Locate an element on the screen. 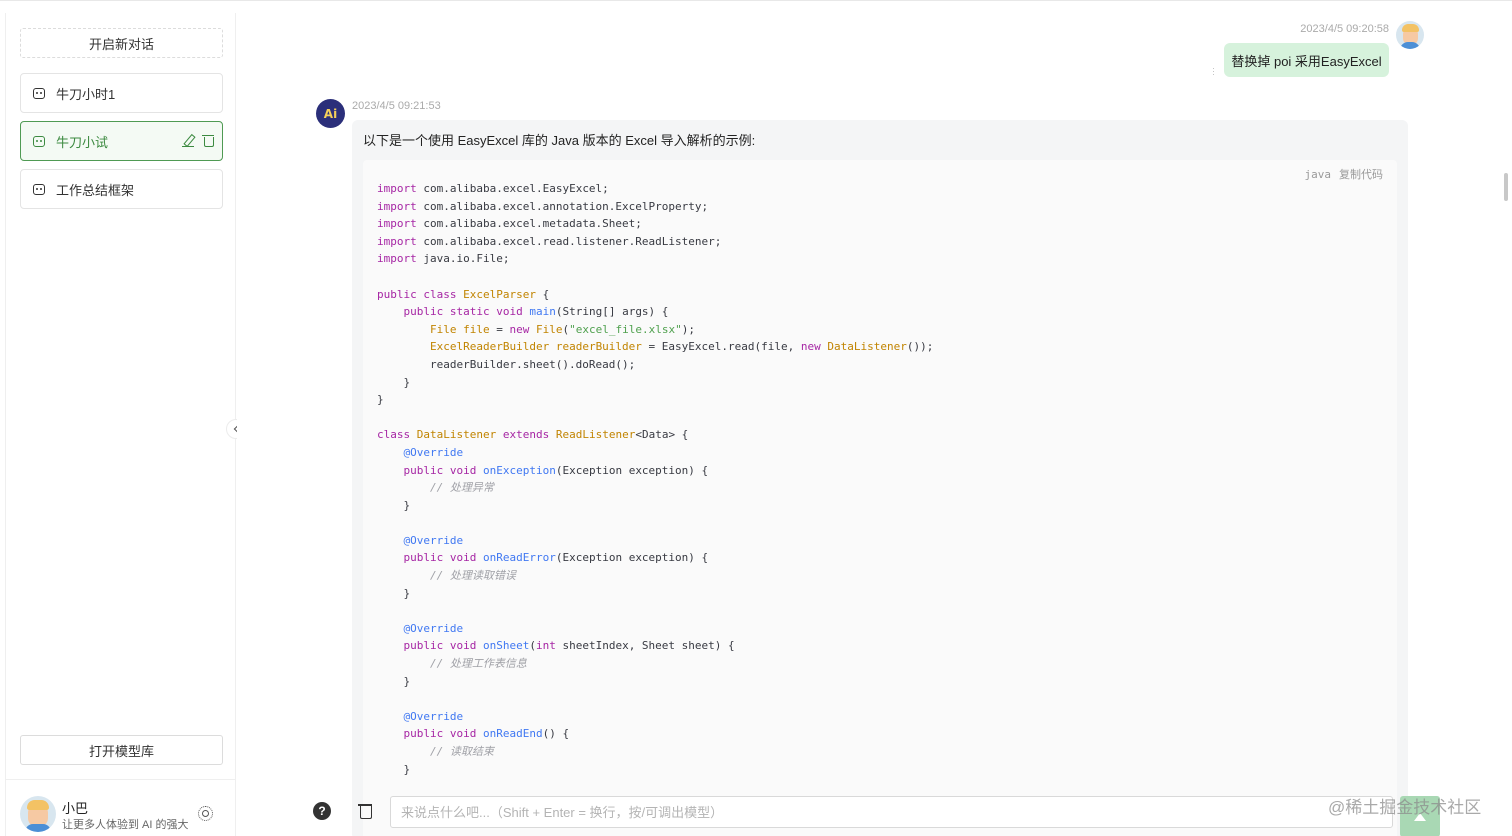 The width and height of the screenshot is (1512, 836). open-model-library-button: 打开模型库 is located at coordinates (121, 750).